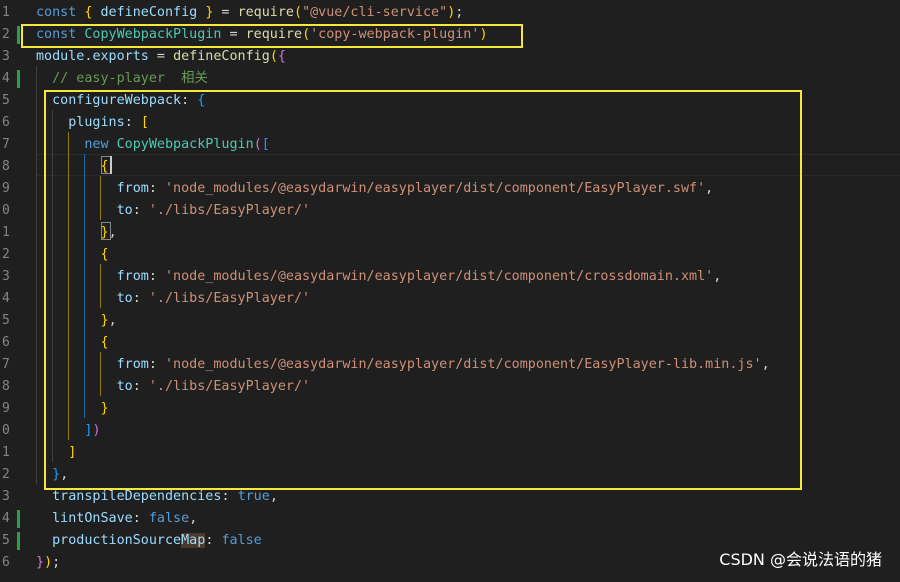 This screenshot has height=582, width=900. I want to click on code-token: true, so click(253, 496).